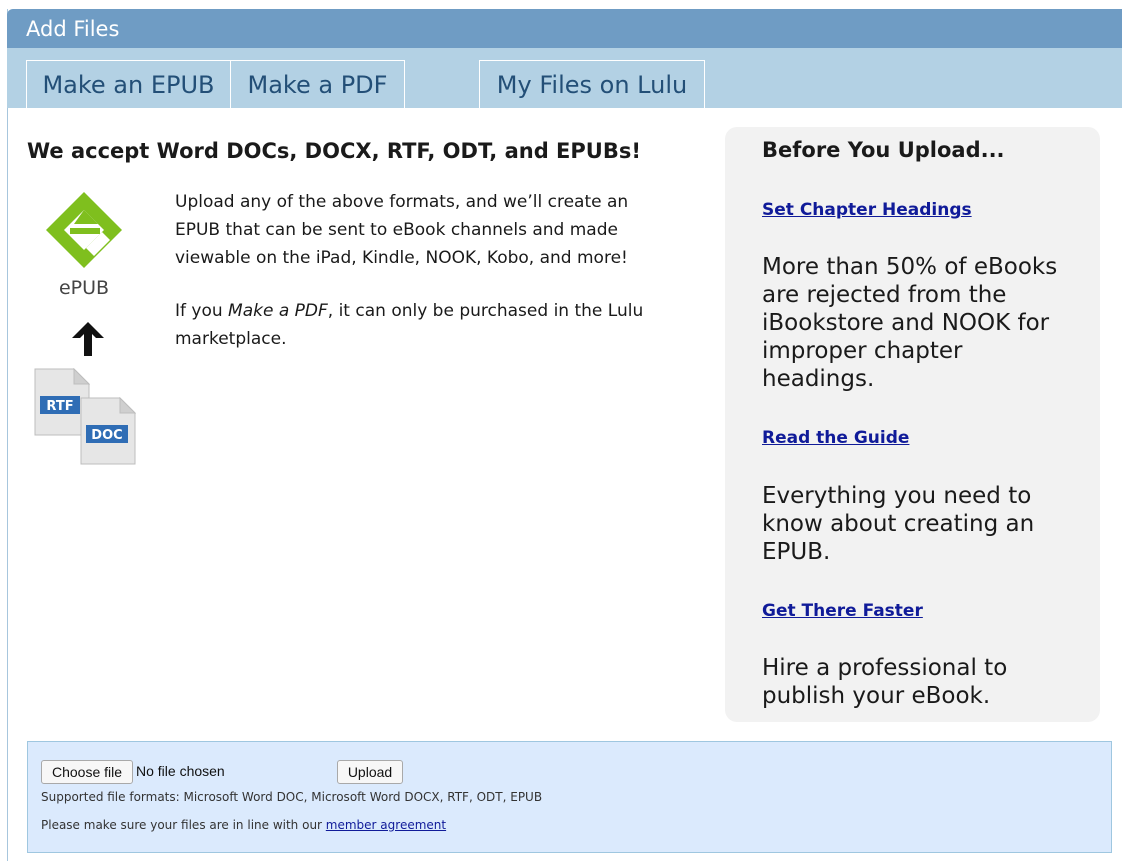 The width and height of the screenshot is (1122, 861). Describe the element at coordinates (842, 611) in the screenshot. I see `get-there-faster-link: Get There Faster` at that location.